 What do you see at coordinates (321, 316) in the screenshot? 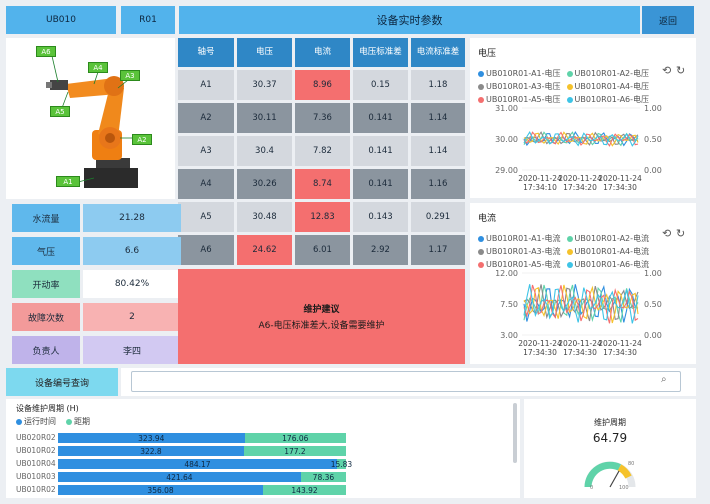
I see `maintenance-alert: 维护建议 A6-电压标准差大,设备需要维护` at bounding box center [321, 316].